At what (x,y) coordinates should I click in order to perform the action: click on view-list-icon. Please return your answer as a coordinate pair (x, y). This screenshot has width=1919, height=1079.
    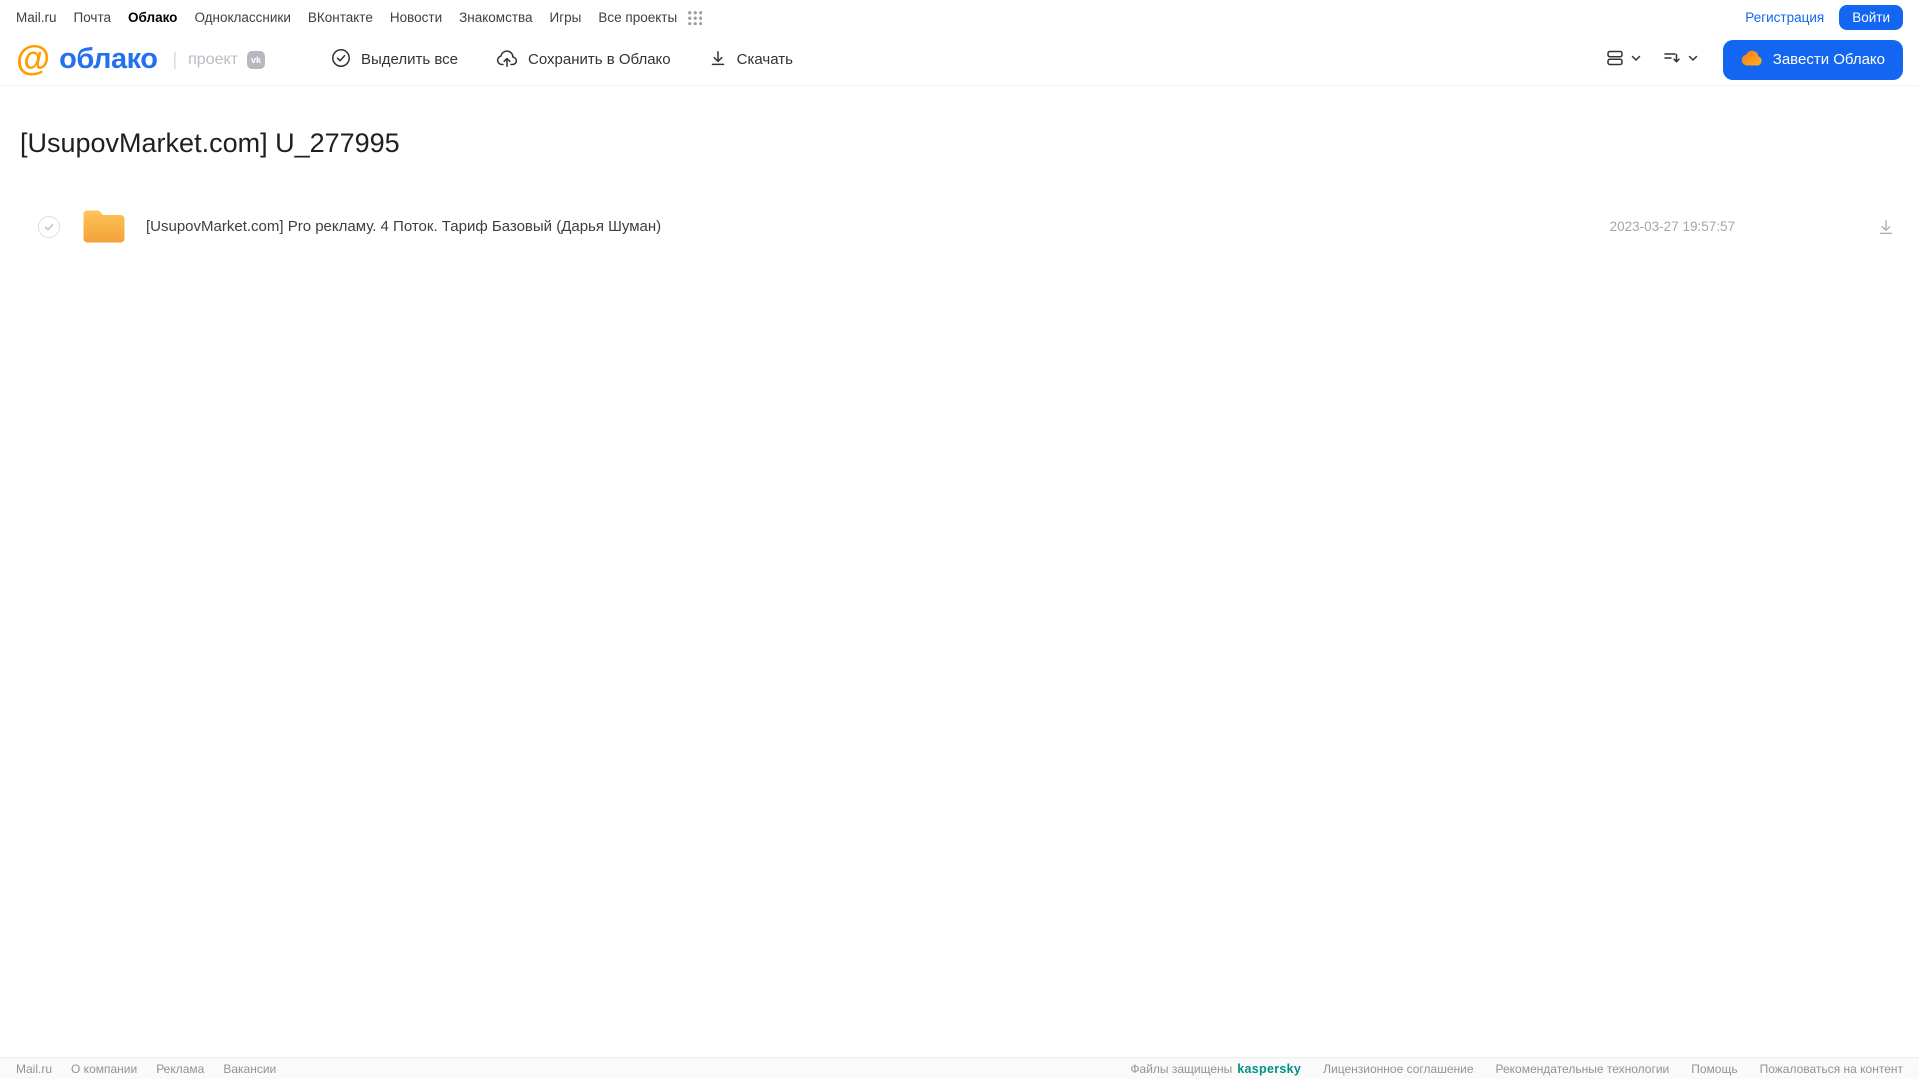
    Looking at the image, I should click on (1615, 59).